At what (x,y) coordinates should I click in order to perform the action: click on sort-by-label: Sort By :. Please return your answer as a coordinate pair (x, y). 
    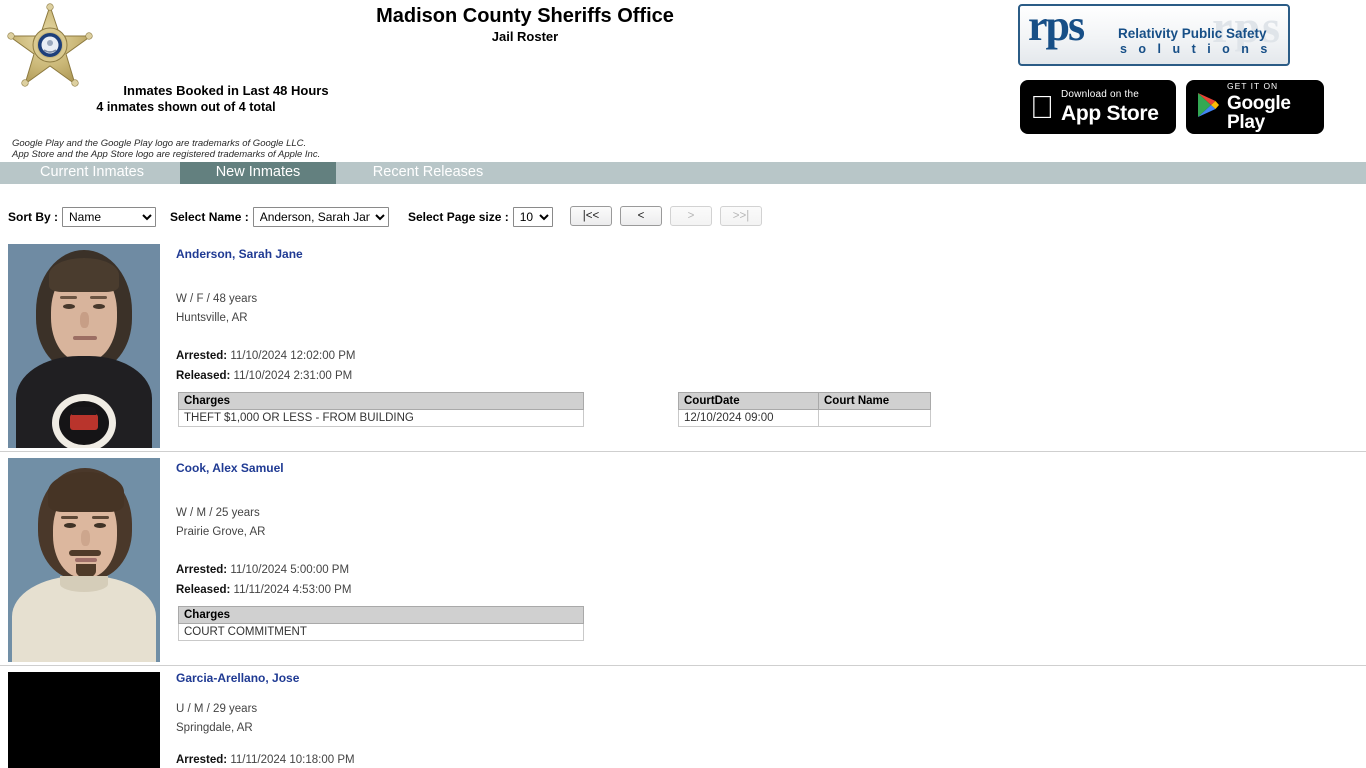
    Looking at the image, I should click on (33, 217).